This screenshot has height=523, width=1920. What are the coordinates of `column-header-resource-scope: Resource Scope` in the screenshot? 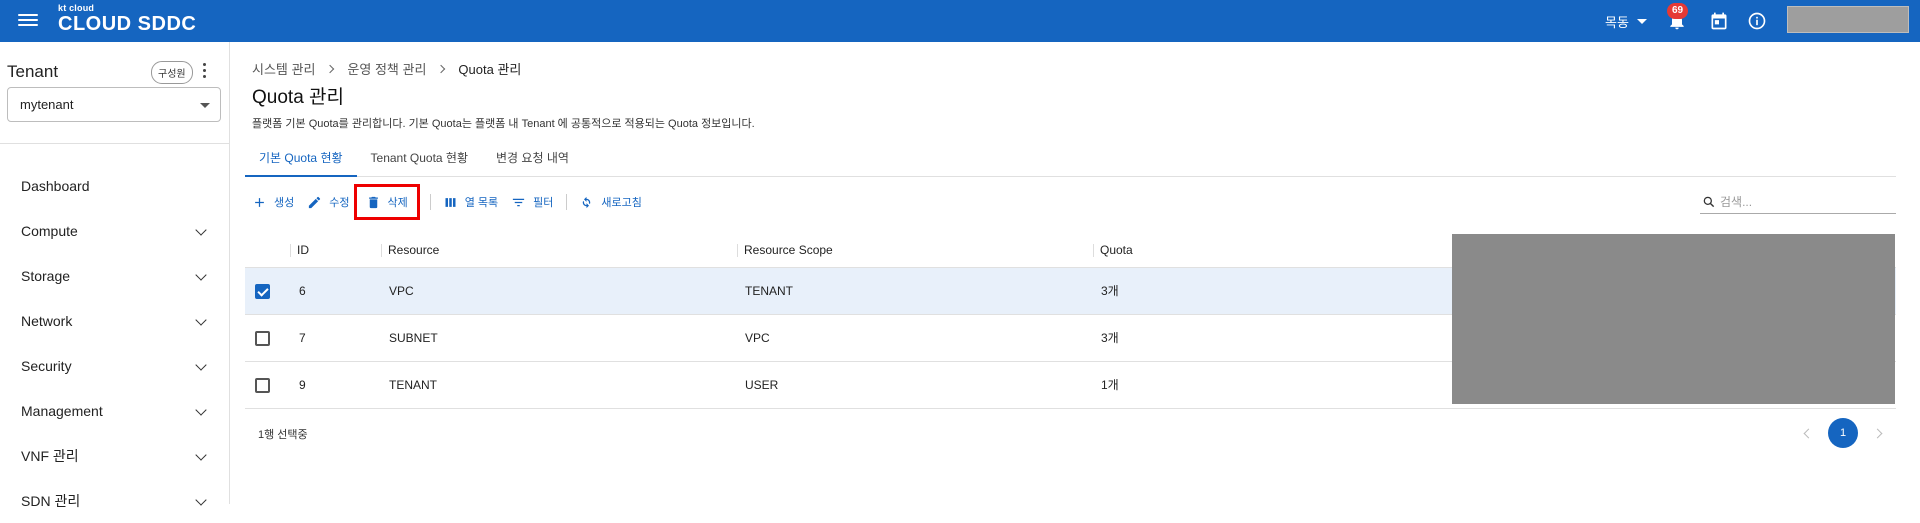 It's located at (785, 250).